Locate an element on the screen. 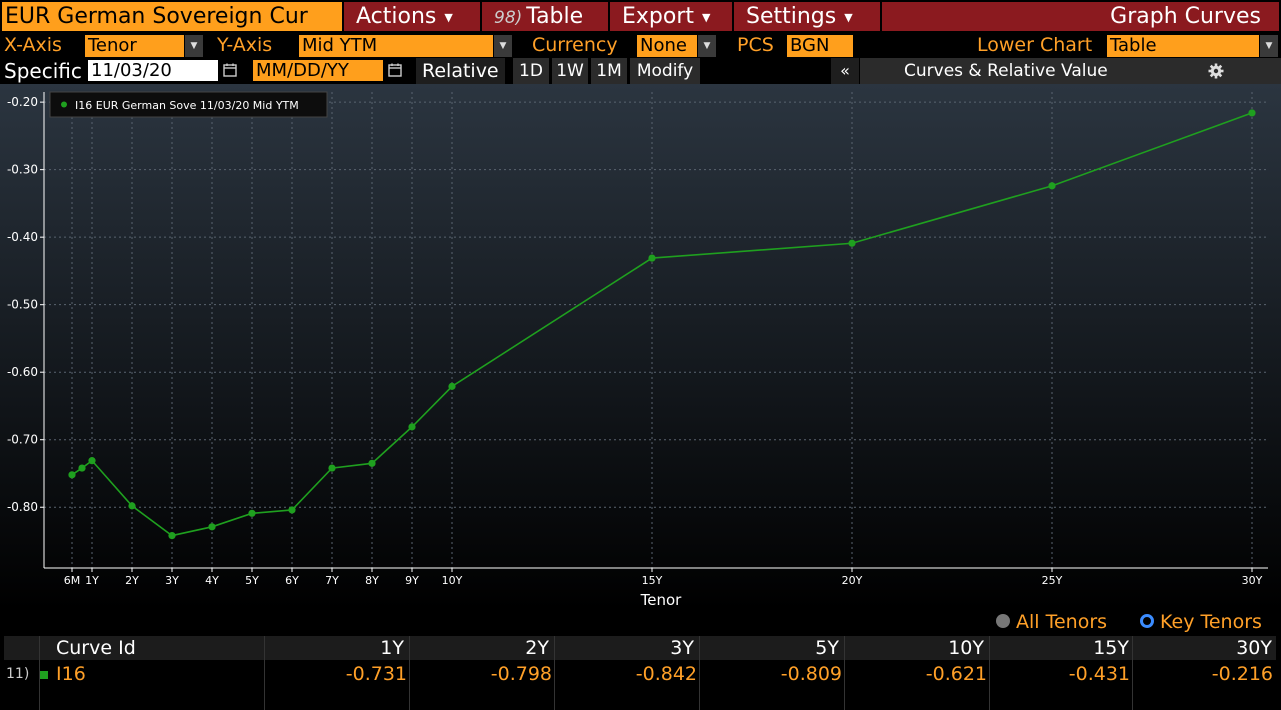 This screenshot has width=1281, height=710. x-tick-label: 6M is located at coordinates (72, 580).